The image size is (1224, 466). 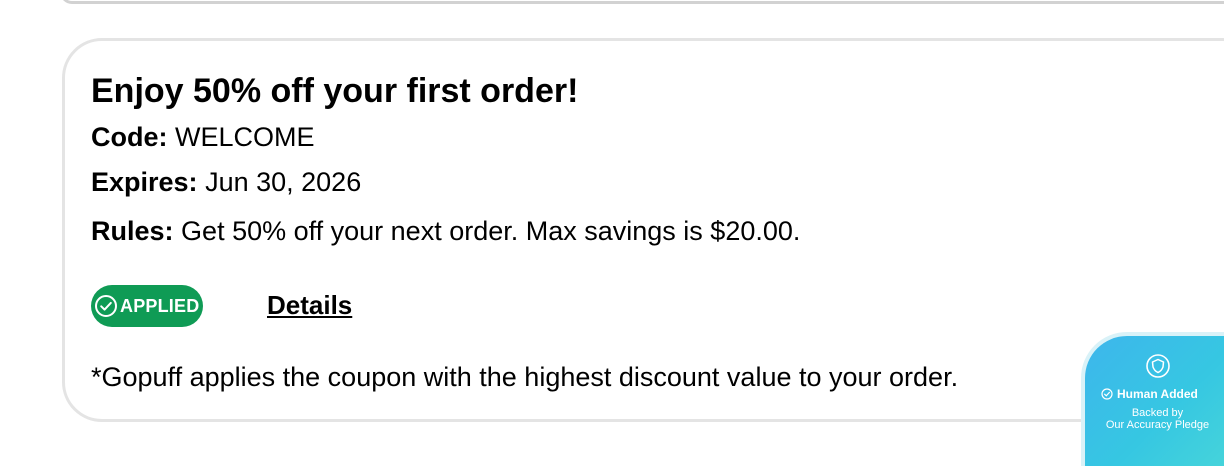 I want to click on expires-label: Expires:, so click(x=144, y=182).